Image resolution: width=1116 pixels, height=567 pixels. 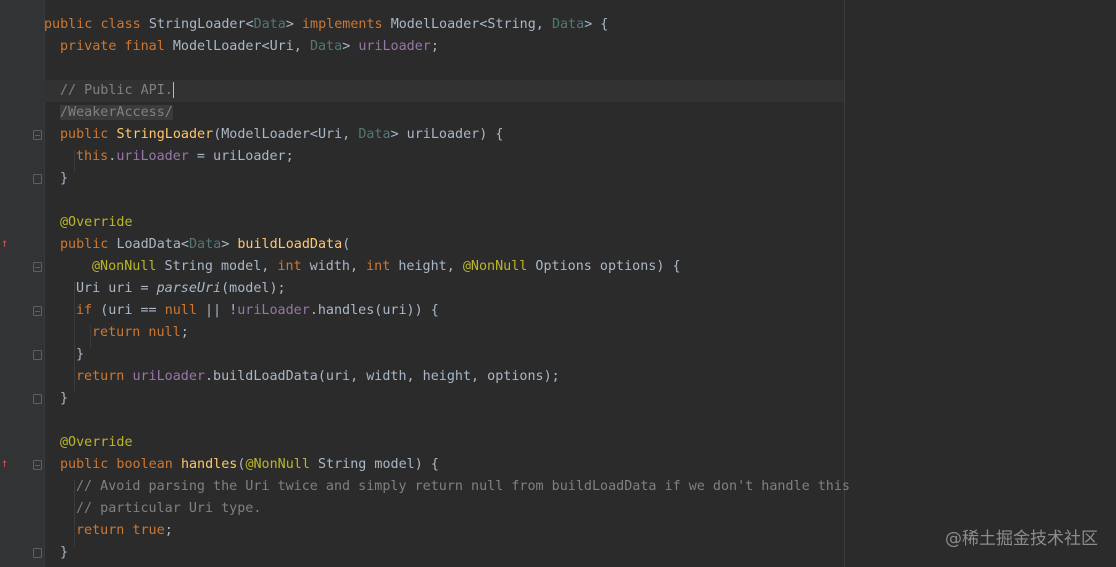 I want to click on editor-gutter, so click(x=22, y=283).